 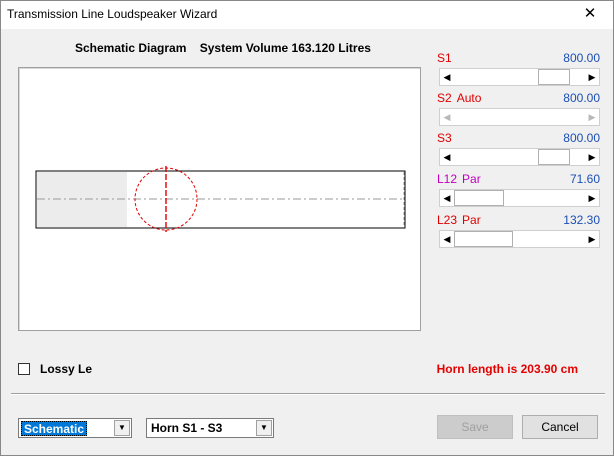 I want to click on horn-select: Horn S1 - S3 ▼, so click(x=210, y=428).